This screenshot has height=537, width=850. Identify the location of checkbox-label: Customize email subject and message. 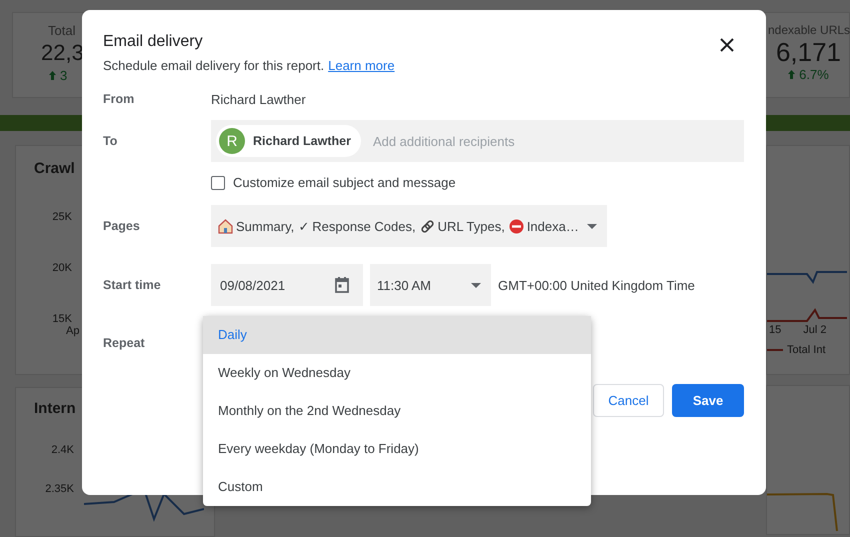
(344, 182).